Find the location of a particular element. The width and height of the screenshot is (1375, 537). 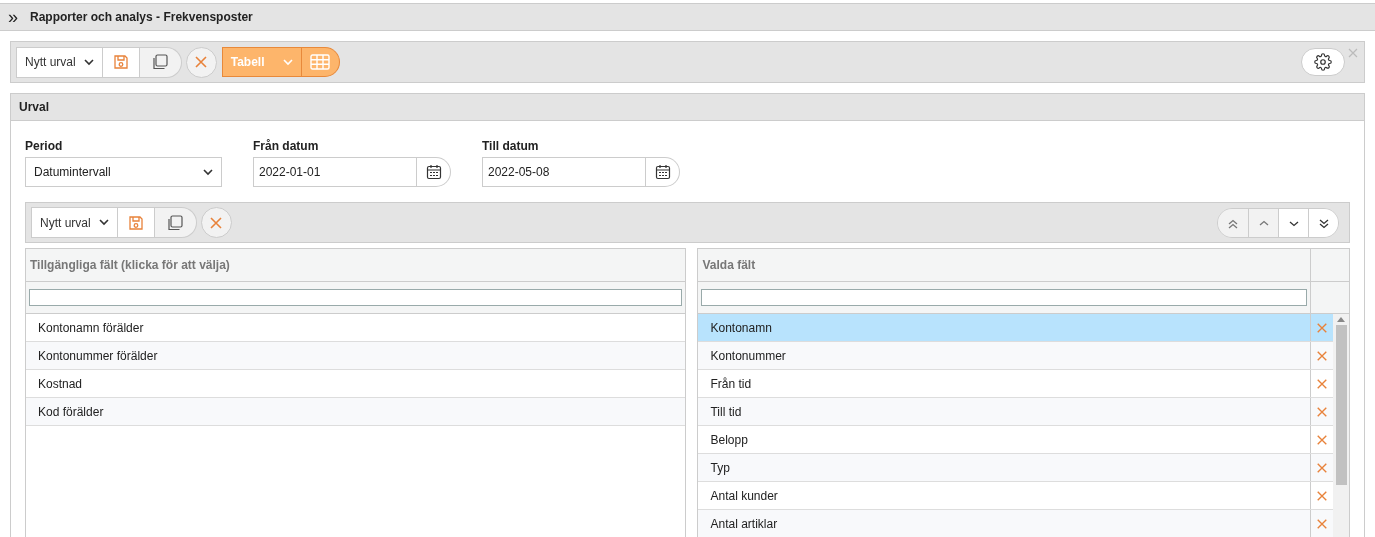

list-item: Kontonummer förälder is located at coordinates (356, 356).